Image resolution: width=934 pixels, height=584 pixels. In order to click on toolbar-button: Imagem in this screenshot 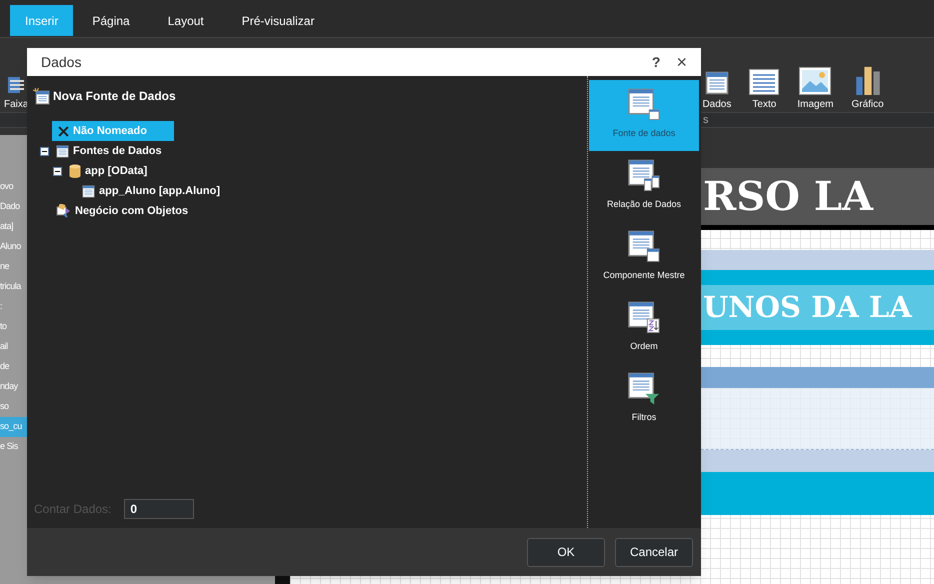, I will do `click(815, 89)`.